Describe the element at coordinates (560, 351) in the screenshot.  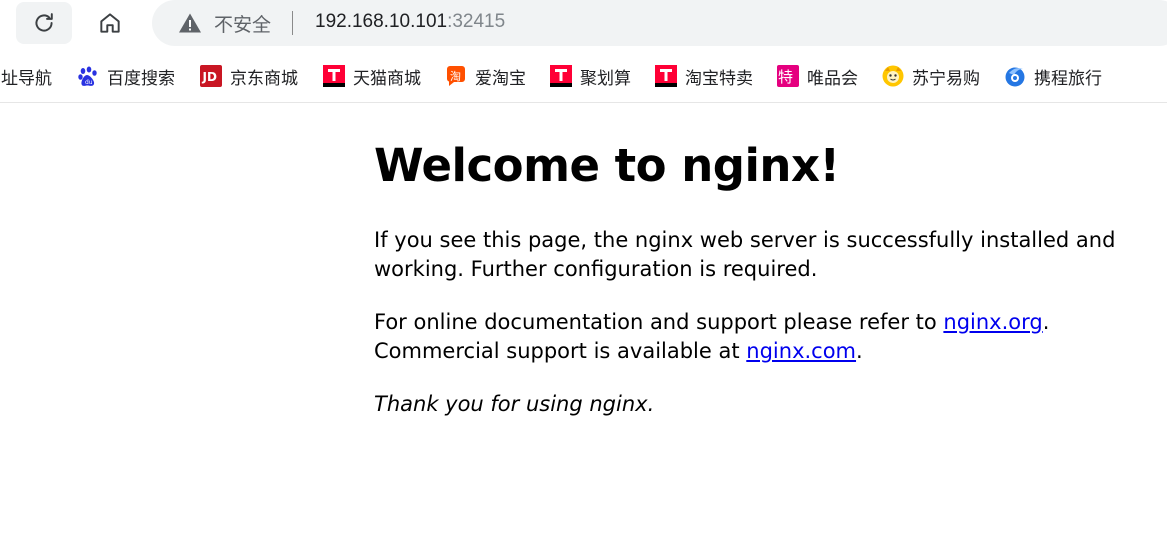
I see `commercial-text: Commercial support is available at` at that location.